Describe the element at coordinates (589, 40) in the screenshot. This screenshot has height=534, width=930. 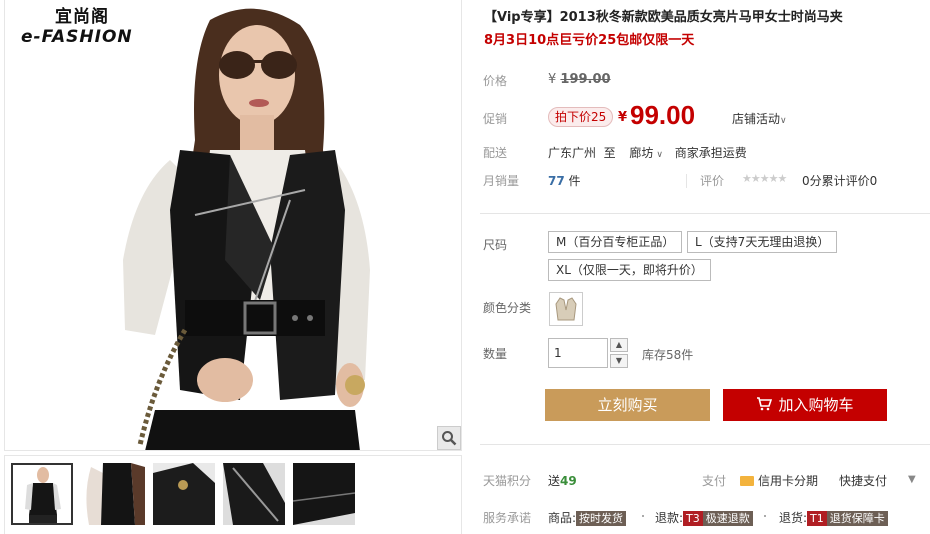
I see `product-subtitle: 8月3日10点巨亏价25包邮仅限一天` at that location.